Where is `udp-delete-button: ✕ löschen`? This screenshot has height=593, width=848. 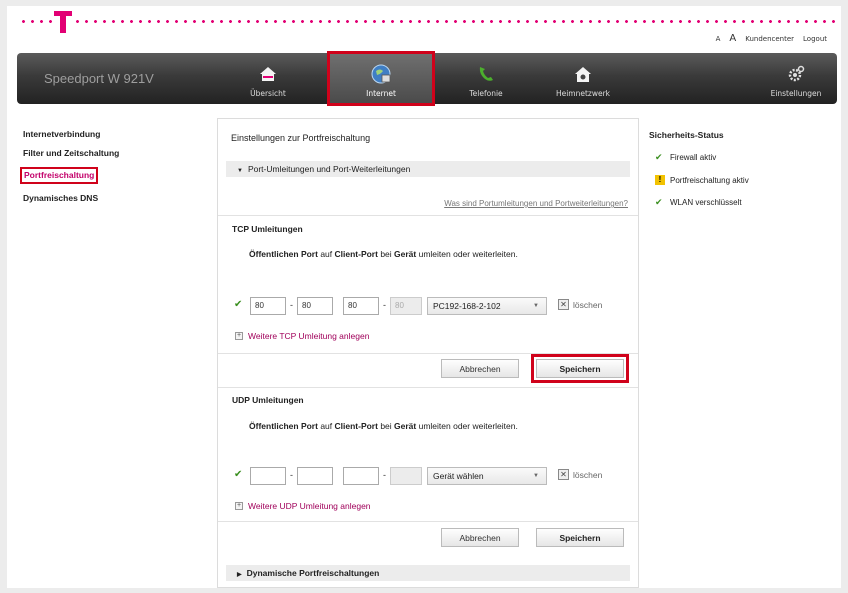 udp-delete-button: ✕ löschen is located at coordinates (580, 474).